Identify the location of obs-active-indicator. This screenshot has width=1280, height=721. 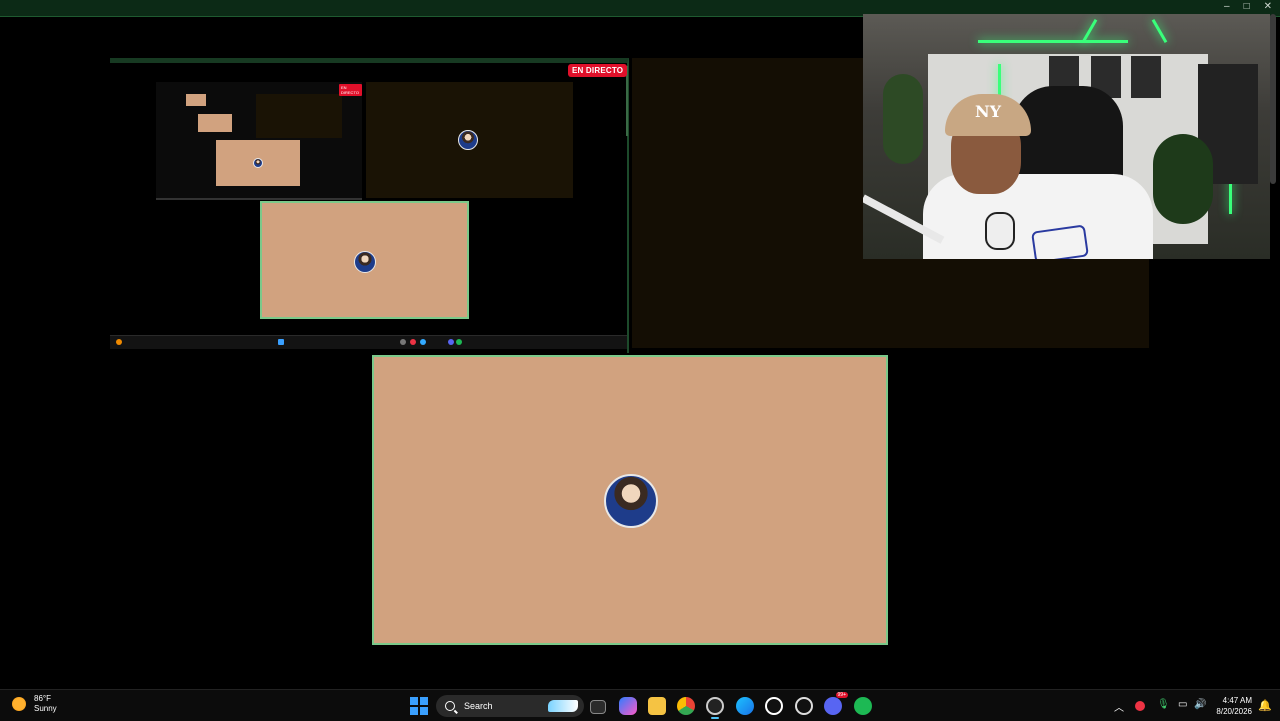
(715, 718).